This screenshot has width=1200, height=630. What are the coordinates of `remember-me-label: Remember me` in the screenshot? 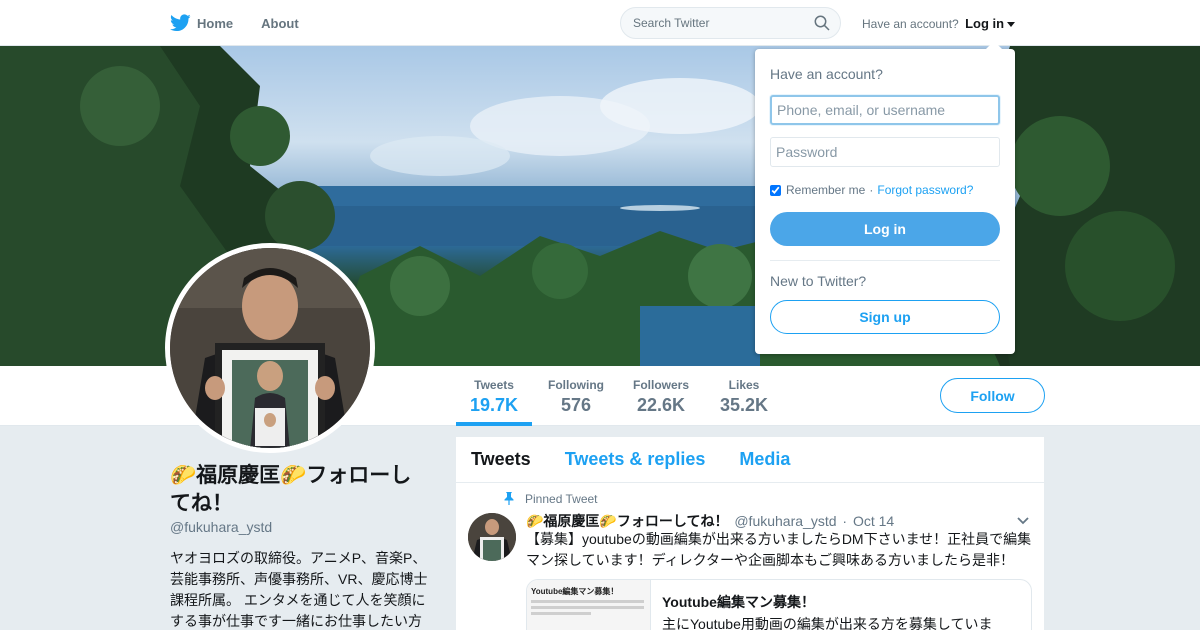 It's located at (826, 190).